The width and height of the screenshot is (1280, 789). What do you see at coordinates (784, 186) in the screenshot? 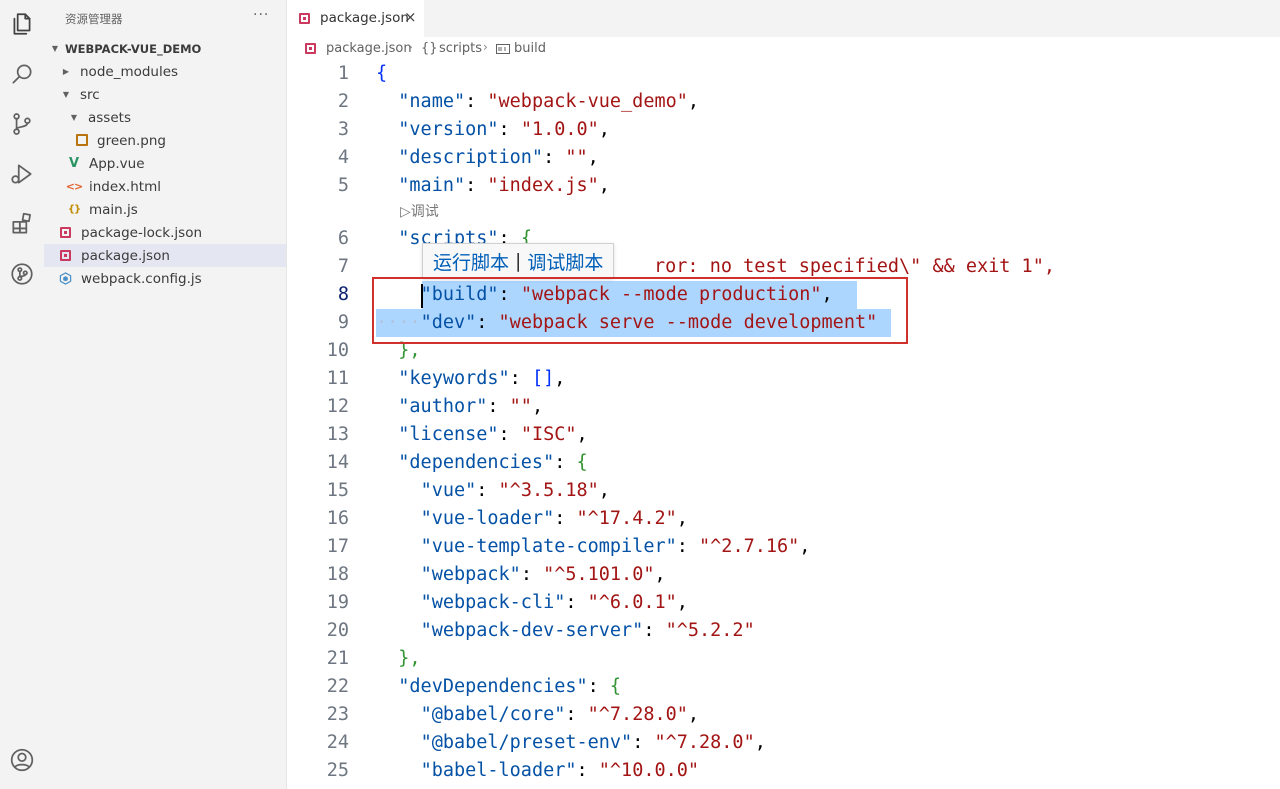
I see `code-line: 5 "main": "index.js",` at bounding box center [784, 186].